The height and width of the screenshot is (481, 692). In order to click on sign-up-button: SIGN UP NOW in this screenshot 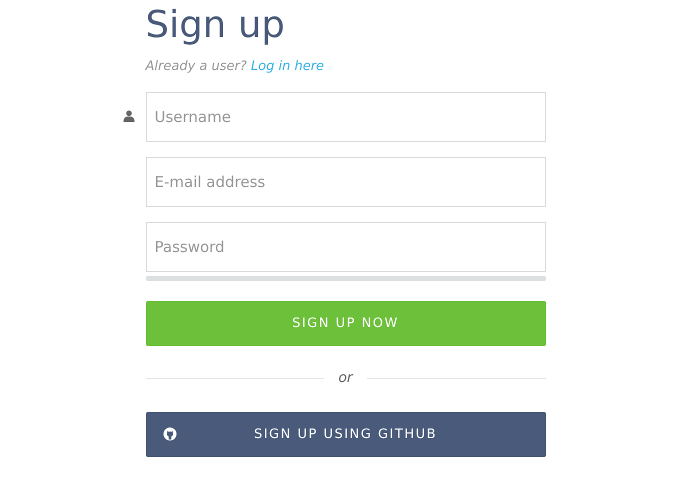, I will do `click(346, 323)`.